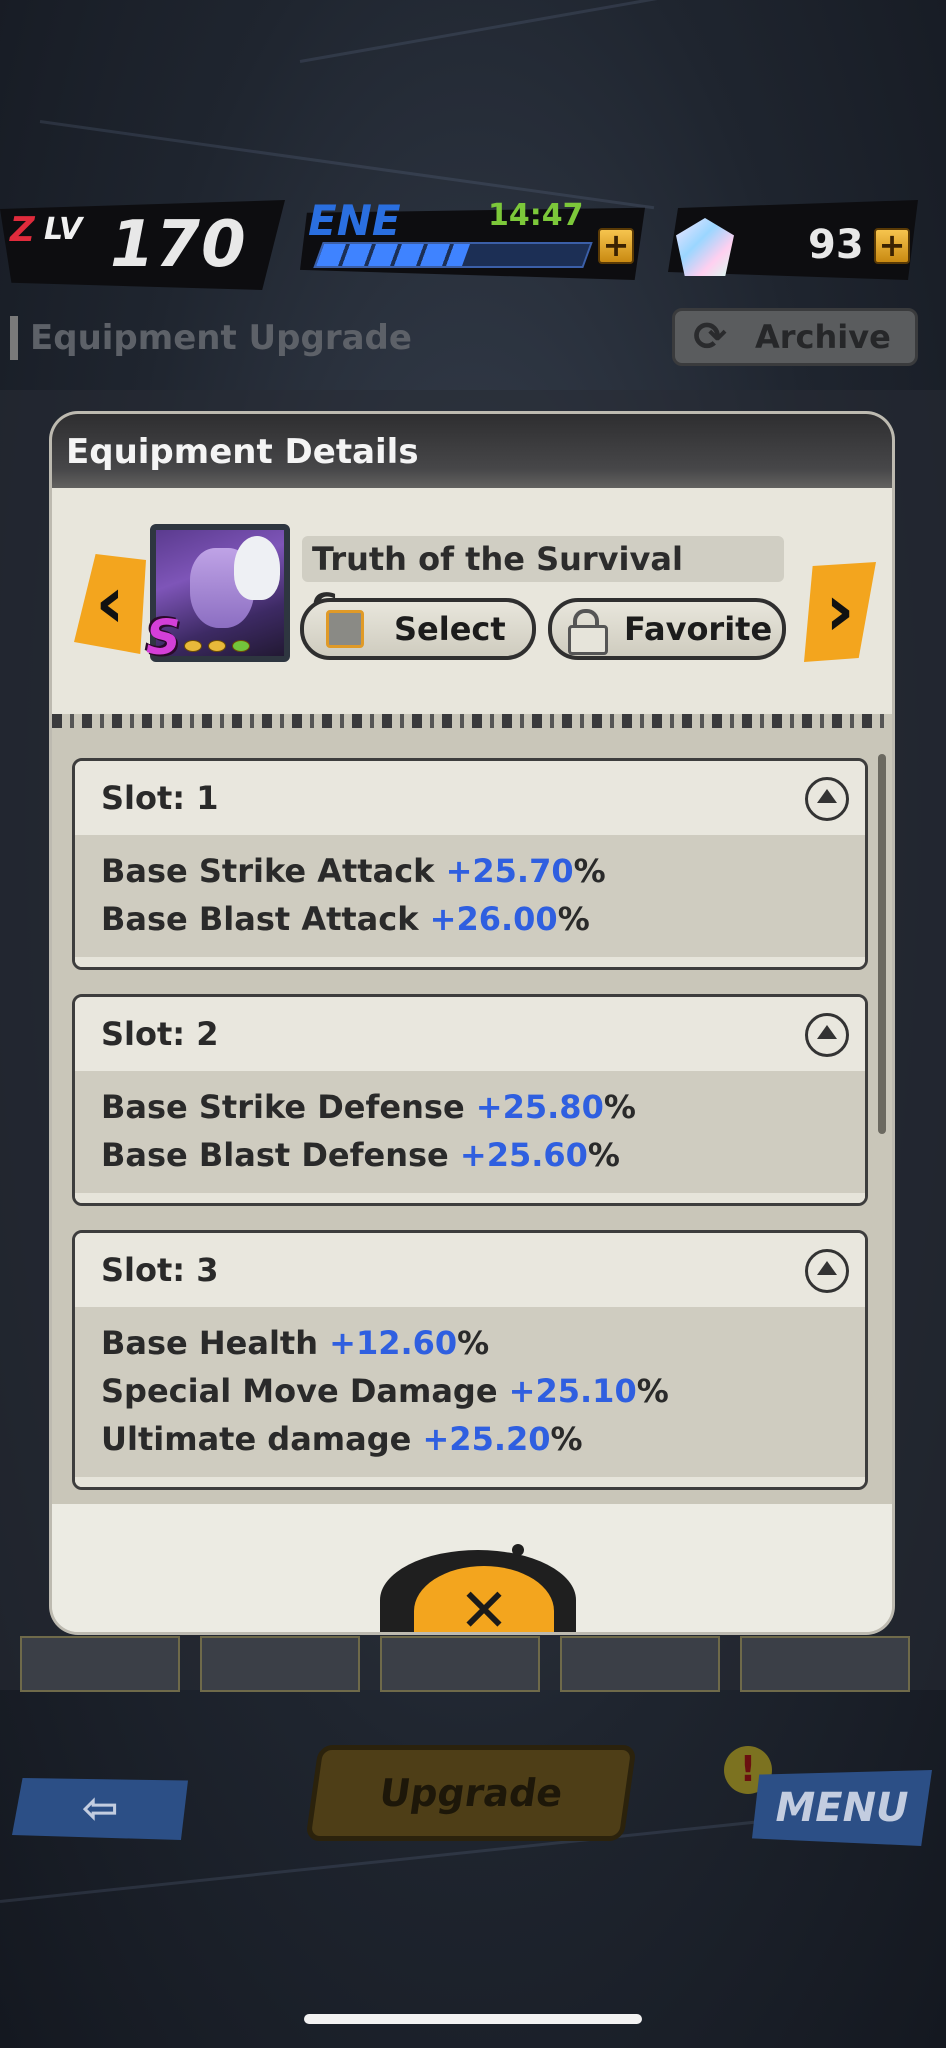 The width and height of the screenshot is (946, 2048). What do you see at coordinates (178, 245) in the screenshot?
I see `rank-value: 170` at bounding box center [178, 245].